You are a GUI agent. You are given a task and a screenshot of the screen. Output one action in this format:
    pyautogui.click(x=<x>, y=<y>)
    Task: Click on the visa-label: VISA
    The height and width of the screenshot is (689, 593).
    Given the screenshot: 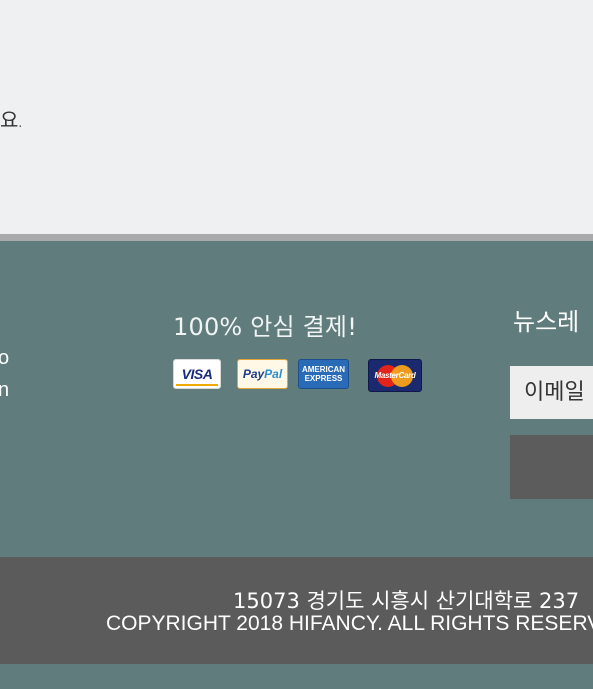 What is the action you would take?
    pyautogui.click(x=197, y=374)
    